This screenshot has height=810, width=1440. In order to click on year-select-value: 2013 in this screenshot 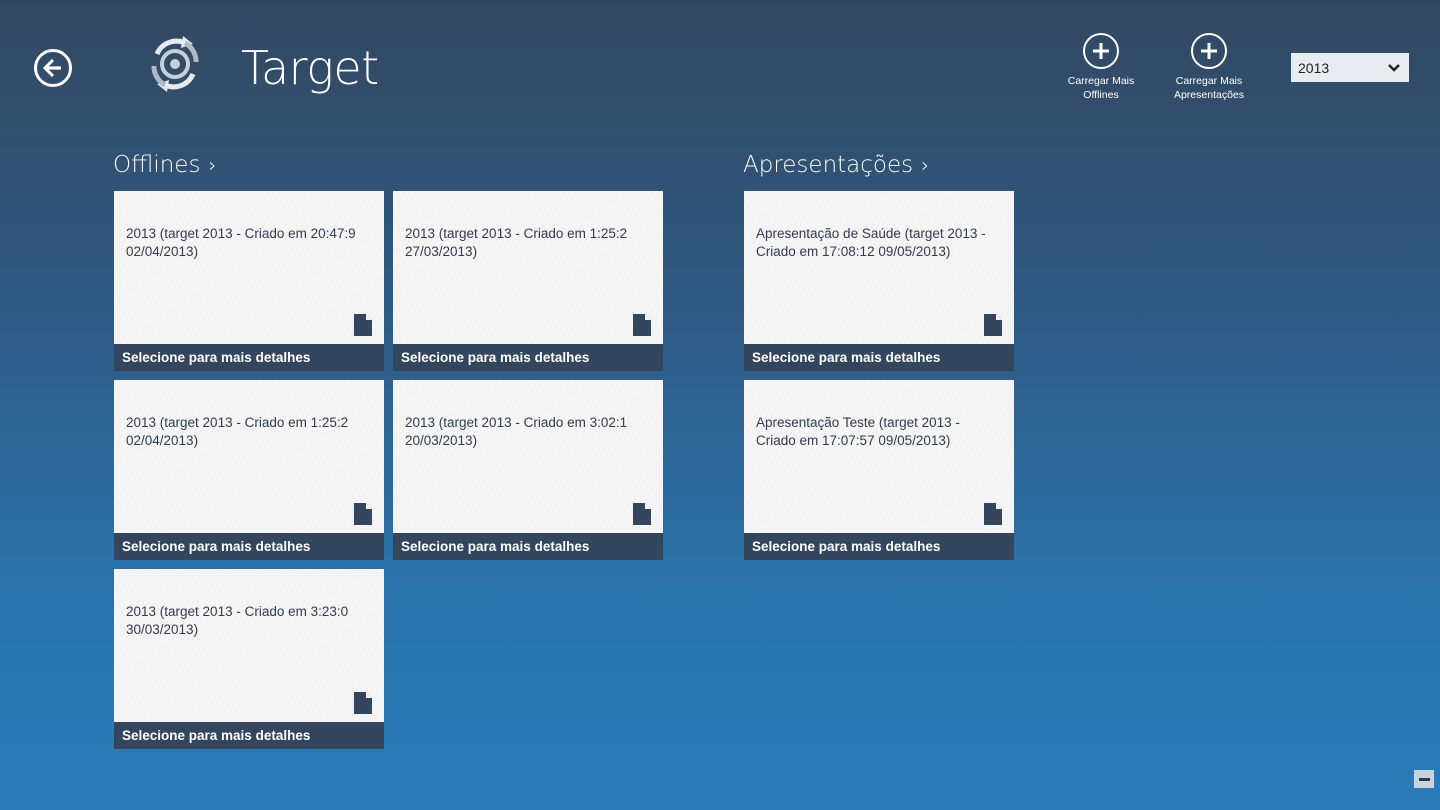, I will do `click(1314, 67)`.